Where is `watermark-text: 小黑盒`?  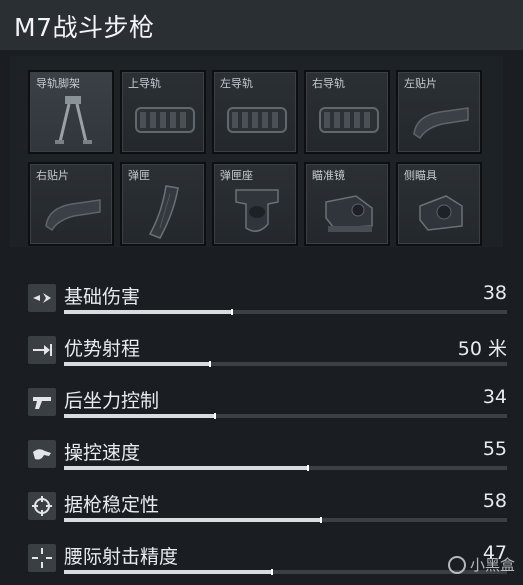
watermark-text: 小黑盒 is located at coordinates (492, 565).